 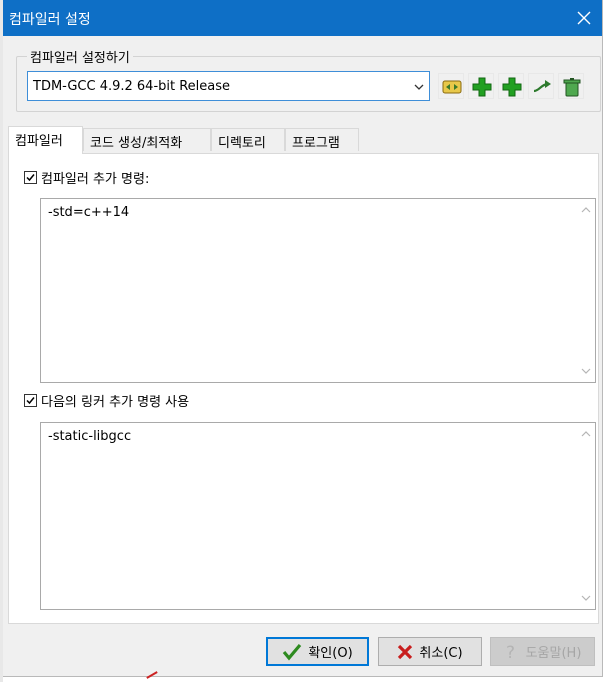 I want to click on compiler-set-group-label: 컴파일러 설정하기, so click(x=80, y=56).